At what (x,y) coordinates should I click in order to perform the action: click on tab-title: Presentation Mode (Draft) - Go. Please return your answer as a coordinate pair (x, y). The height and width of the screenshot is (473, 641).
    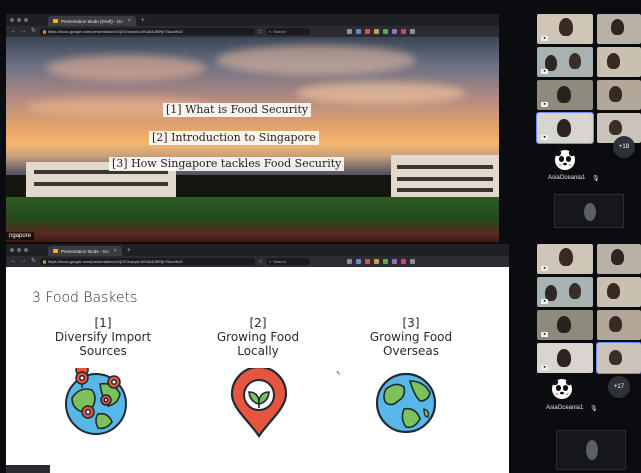
    Looking at the image, I should click on (92, 21).